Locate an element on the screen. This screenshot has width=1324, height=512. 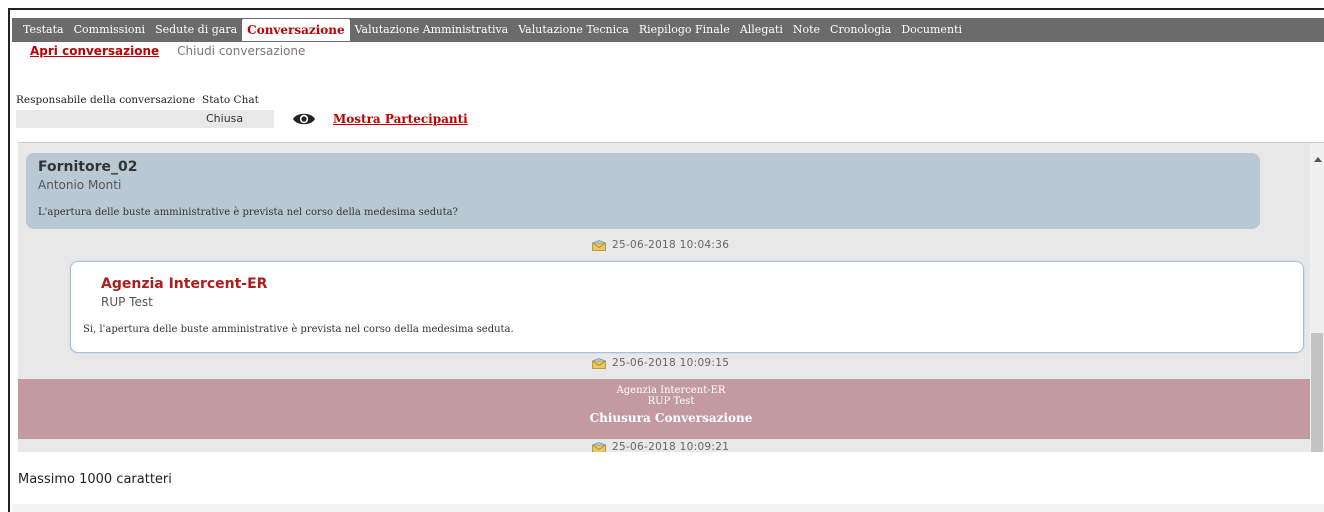
closure-timestamp: 25-06-2018 10:09:21 is located at coordinates (660, 446).